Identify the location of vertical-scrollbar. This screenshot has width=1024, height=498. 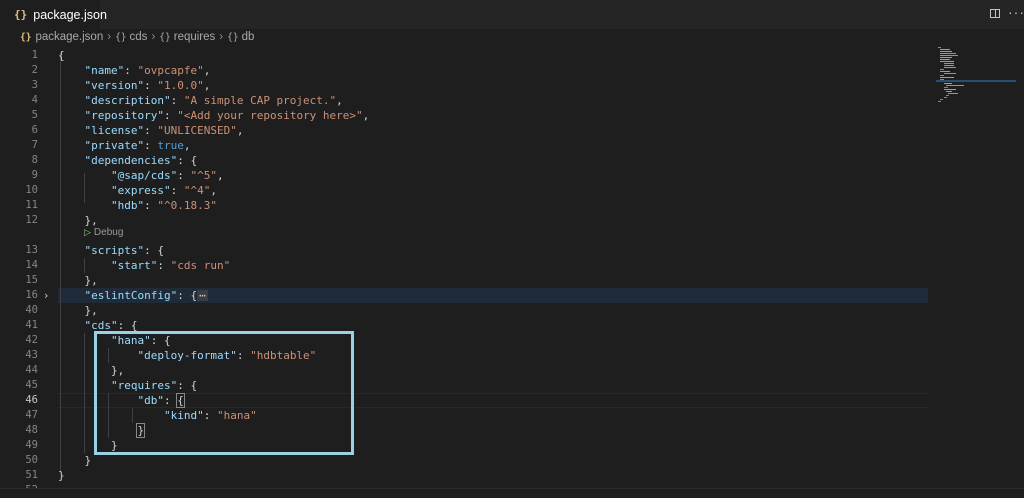
(1020, 265).